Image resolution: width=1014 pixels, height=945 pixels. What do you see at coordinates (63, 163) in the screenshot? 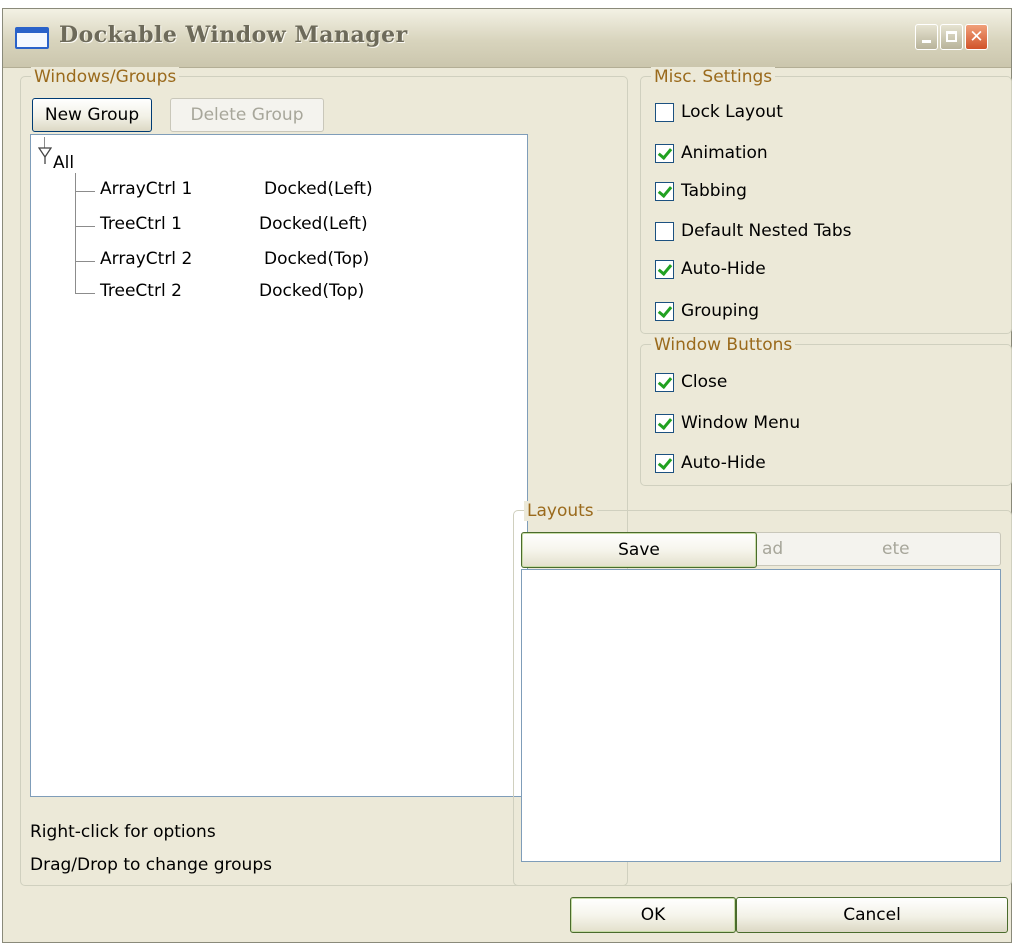
I see `tree-root-label: All` at bounding box center [63, 163].